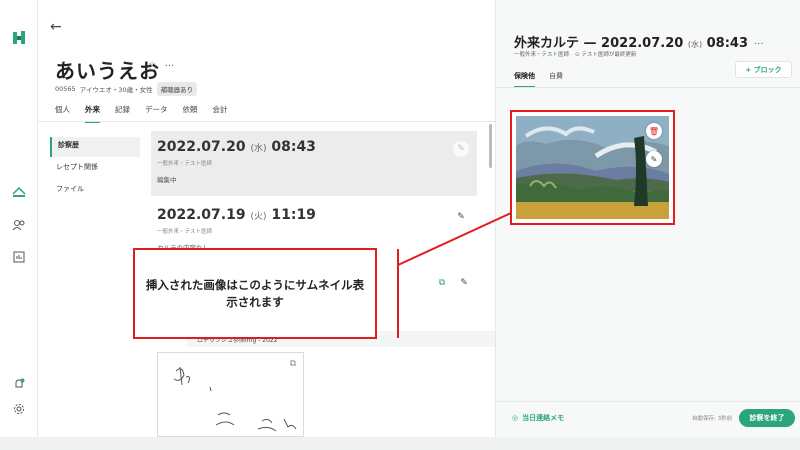 The image size is (800, 450). Describe the element at coordinates (56, 27) in the screenshot. I see `arrow-left-icon: ←` at that location.